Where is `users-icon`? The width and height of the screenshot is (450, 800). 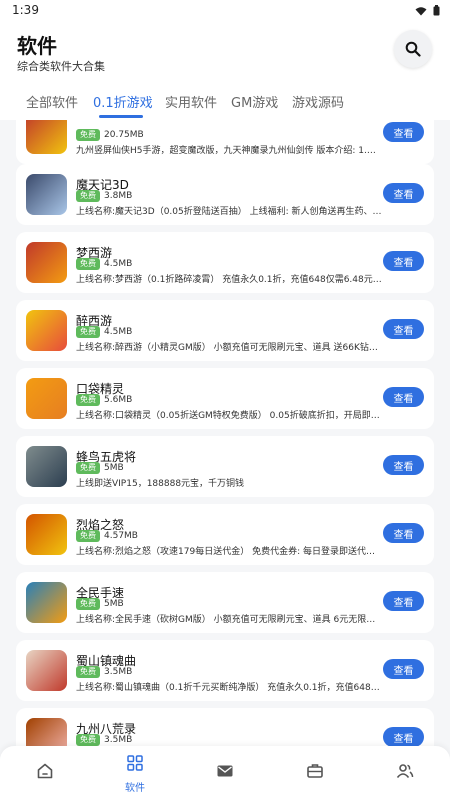 users-icon is located at coordinates (405, 771).